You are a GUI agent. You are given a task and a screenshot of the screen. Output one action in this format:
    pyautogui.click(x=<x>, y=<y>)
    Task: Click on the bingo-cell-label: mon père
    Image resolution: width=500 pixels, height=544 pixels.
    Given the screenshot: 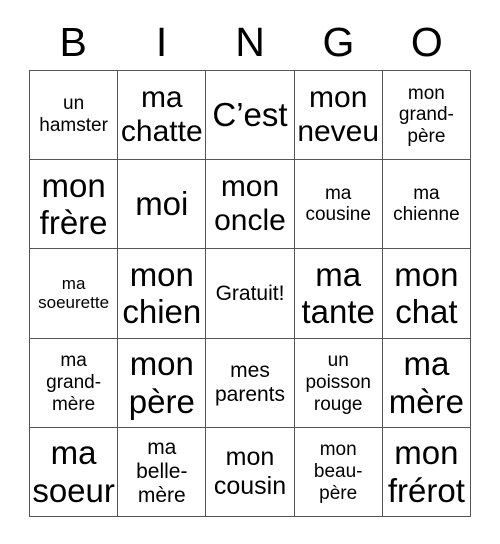 What is the action you would take?
    pyautogui.click(x=161, y=382)
    